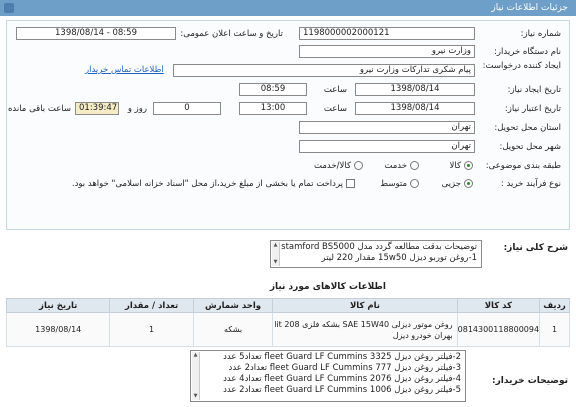  I want to click on category-service-radio, so click(414, 165).